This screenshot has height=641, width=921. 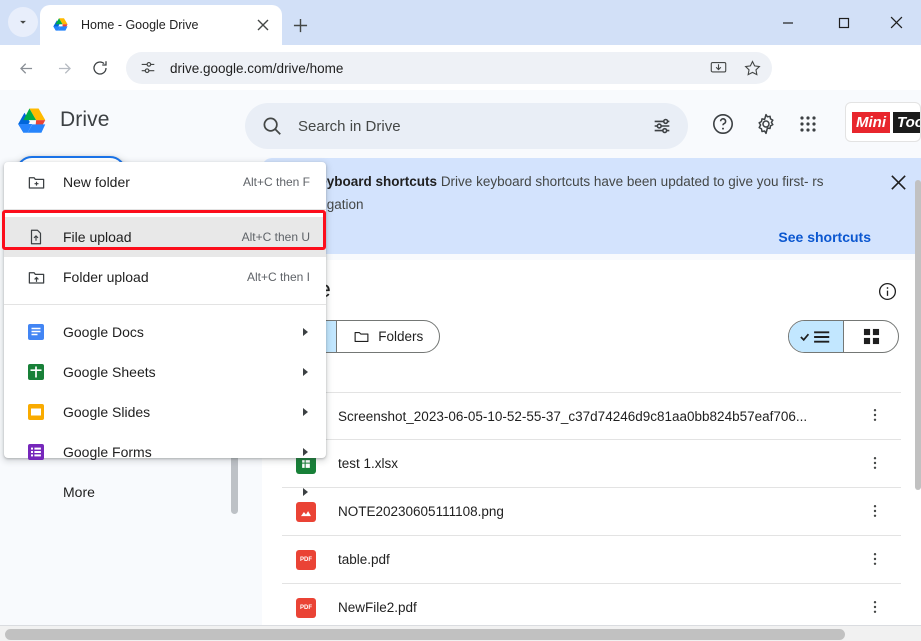 What do you see at coordinates (871, 336) in the screenshot?
I see `grid-view-icon` at bounding box center [871, 336].